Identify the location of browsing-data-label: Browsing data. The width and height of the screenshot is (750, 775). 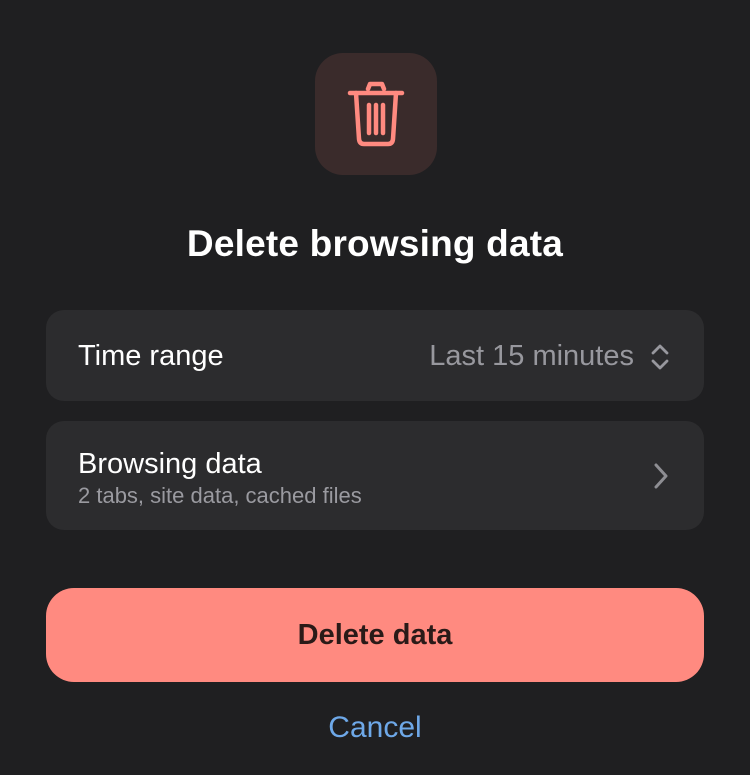
(170, 464).